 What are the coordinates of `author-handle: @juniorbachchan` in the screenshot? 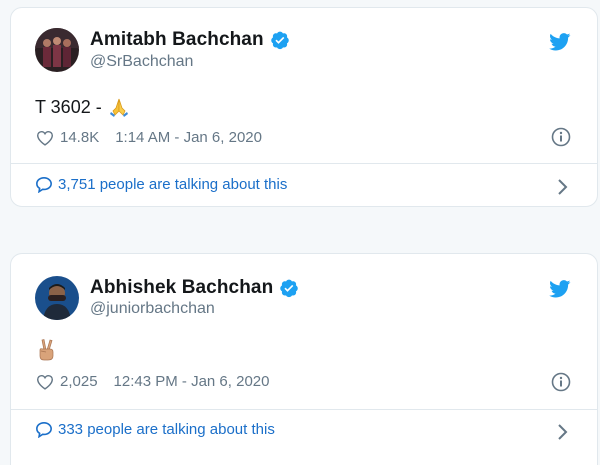 It's located at (152, 309).